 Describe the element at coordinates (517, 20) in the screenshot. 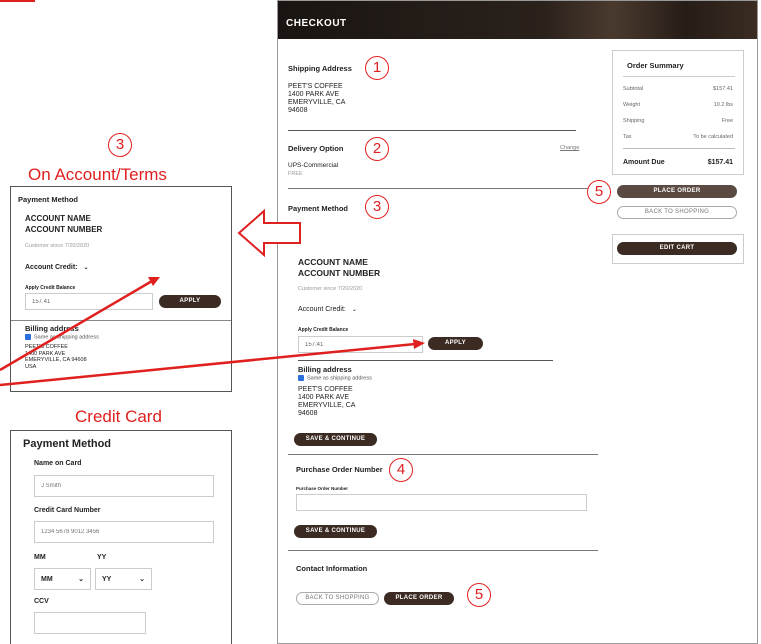

I see `checkout-header: CHECKOUT` at that location.